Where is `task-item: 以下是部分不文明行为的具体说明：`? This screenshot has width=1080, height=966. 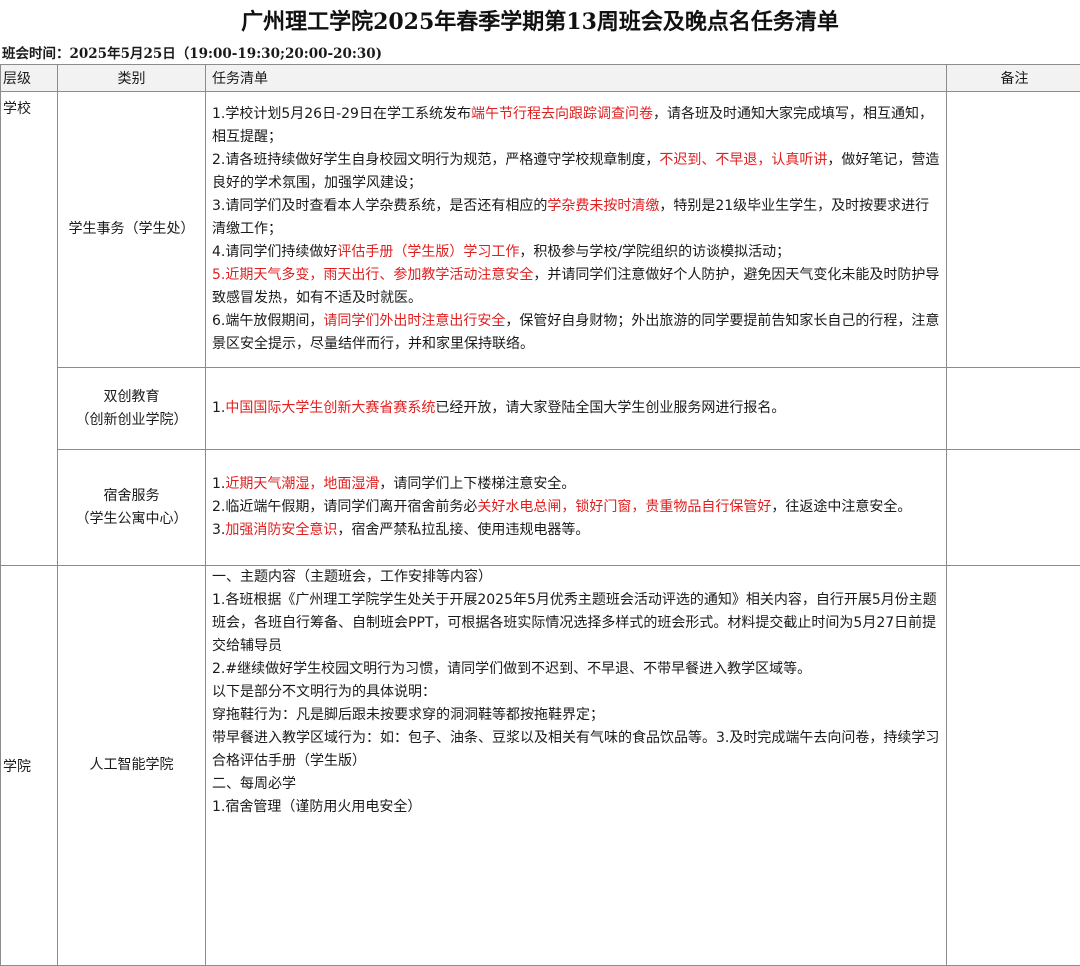
task-item: 以下是部分不文明行为的具体说明： is located at coordinates (577, 692).